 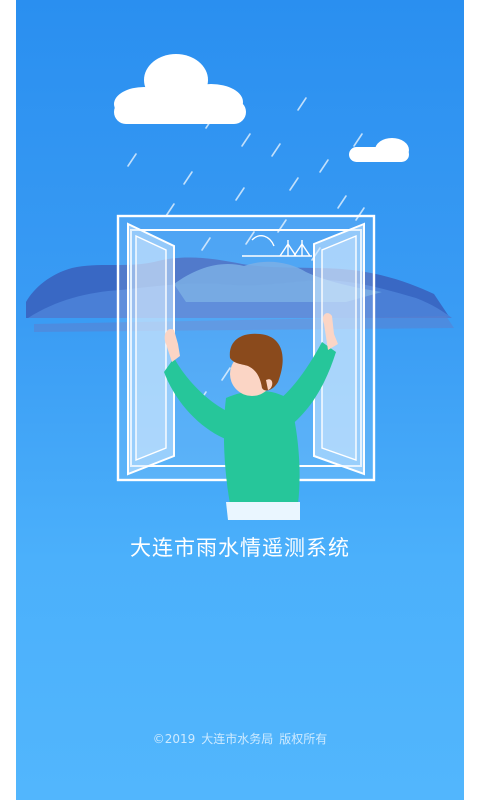 I want to click on organization-name: 大连市水务局, so click(x=237, y=739).